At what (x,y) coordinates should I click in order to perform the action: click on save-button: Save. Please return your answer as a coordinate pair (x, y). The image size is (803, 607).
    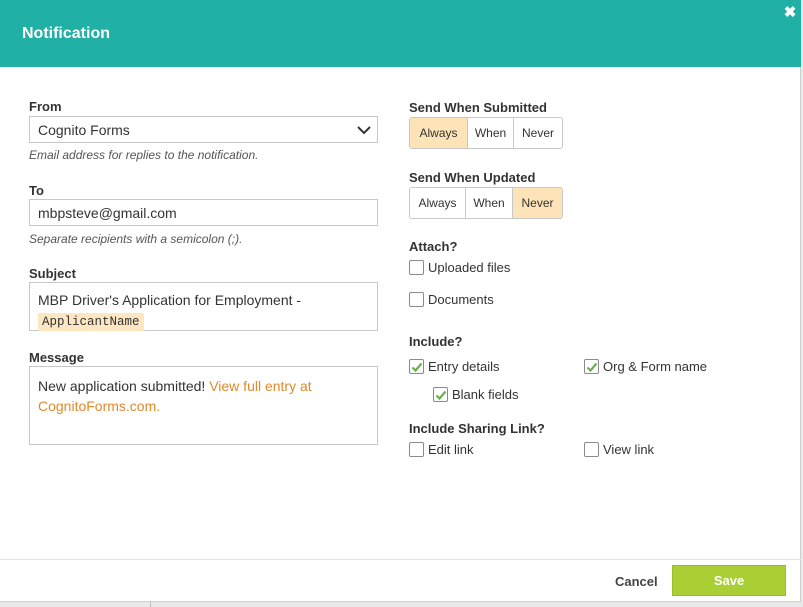
    Looking at the image, I should click on (729, 580).